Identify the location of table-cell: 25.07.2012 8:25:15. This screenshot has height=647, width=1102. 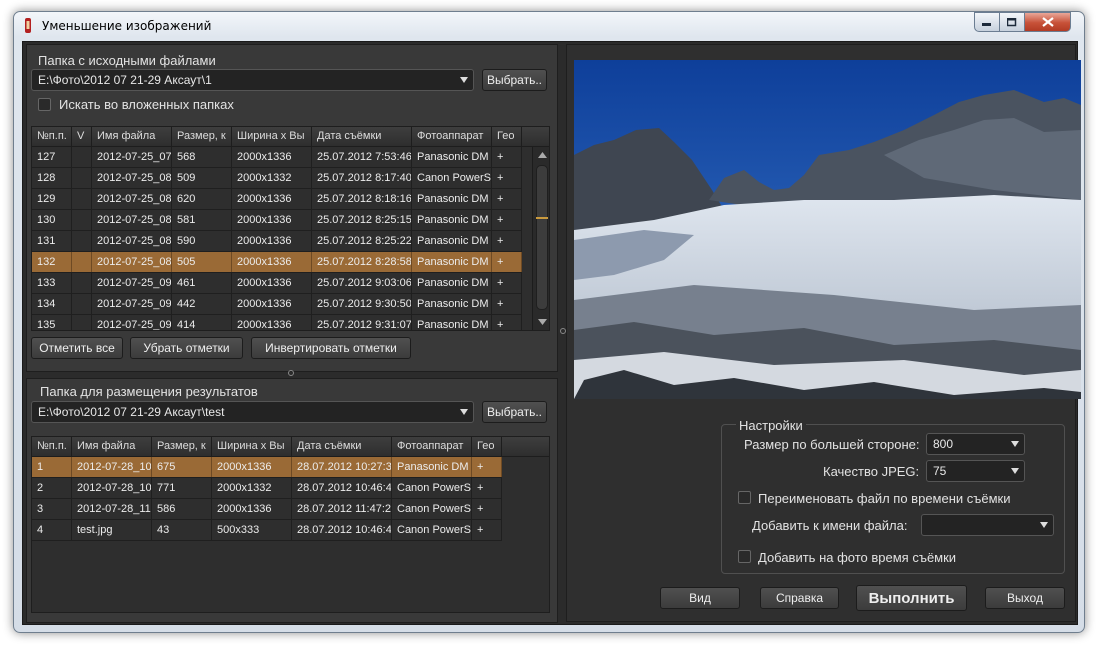
(362, 220).